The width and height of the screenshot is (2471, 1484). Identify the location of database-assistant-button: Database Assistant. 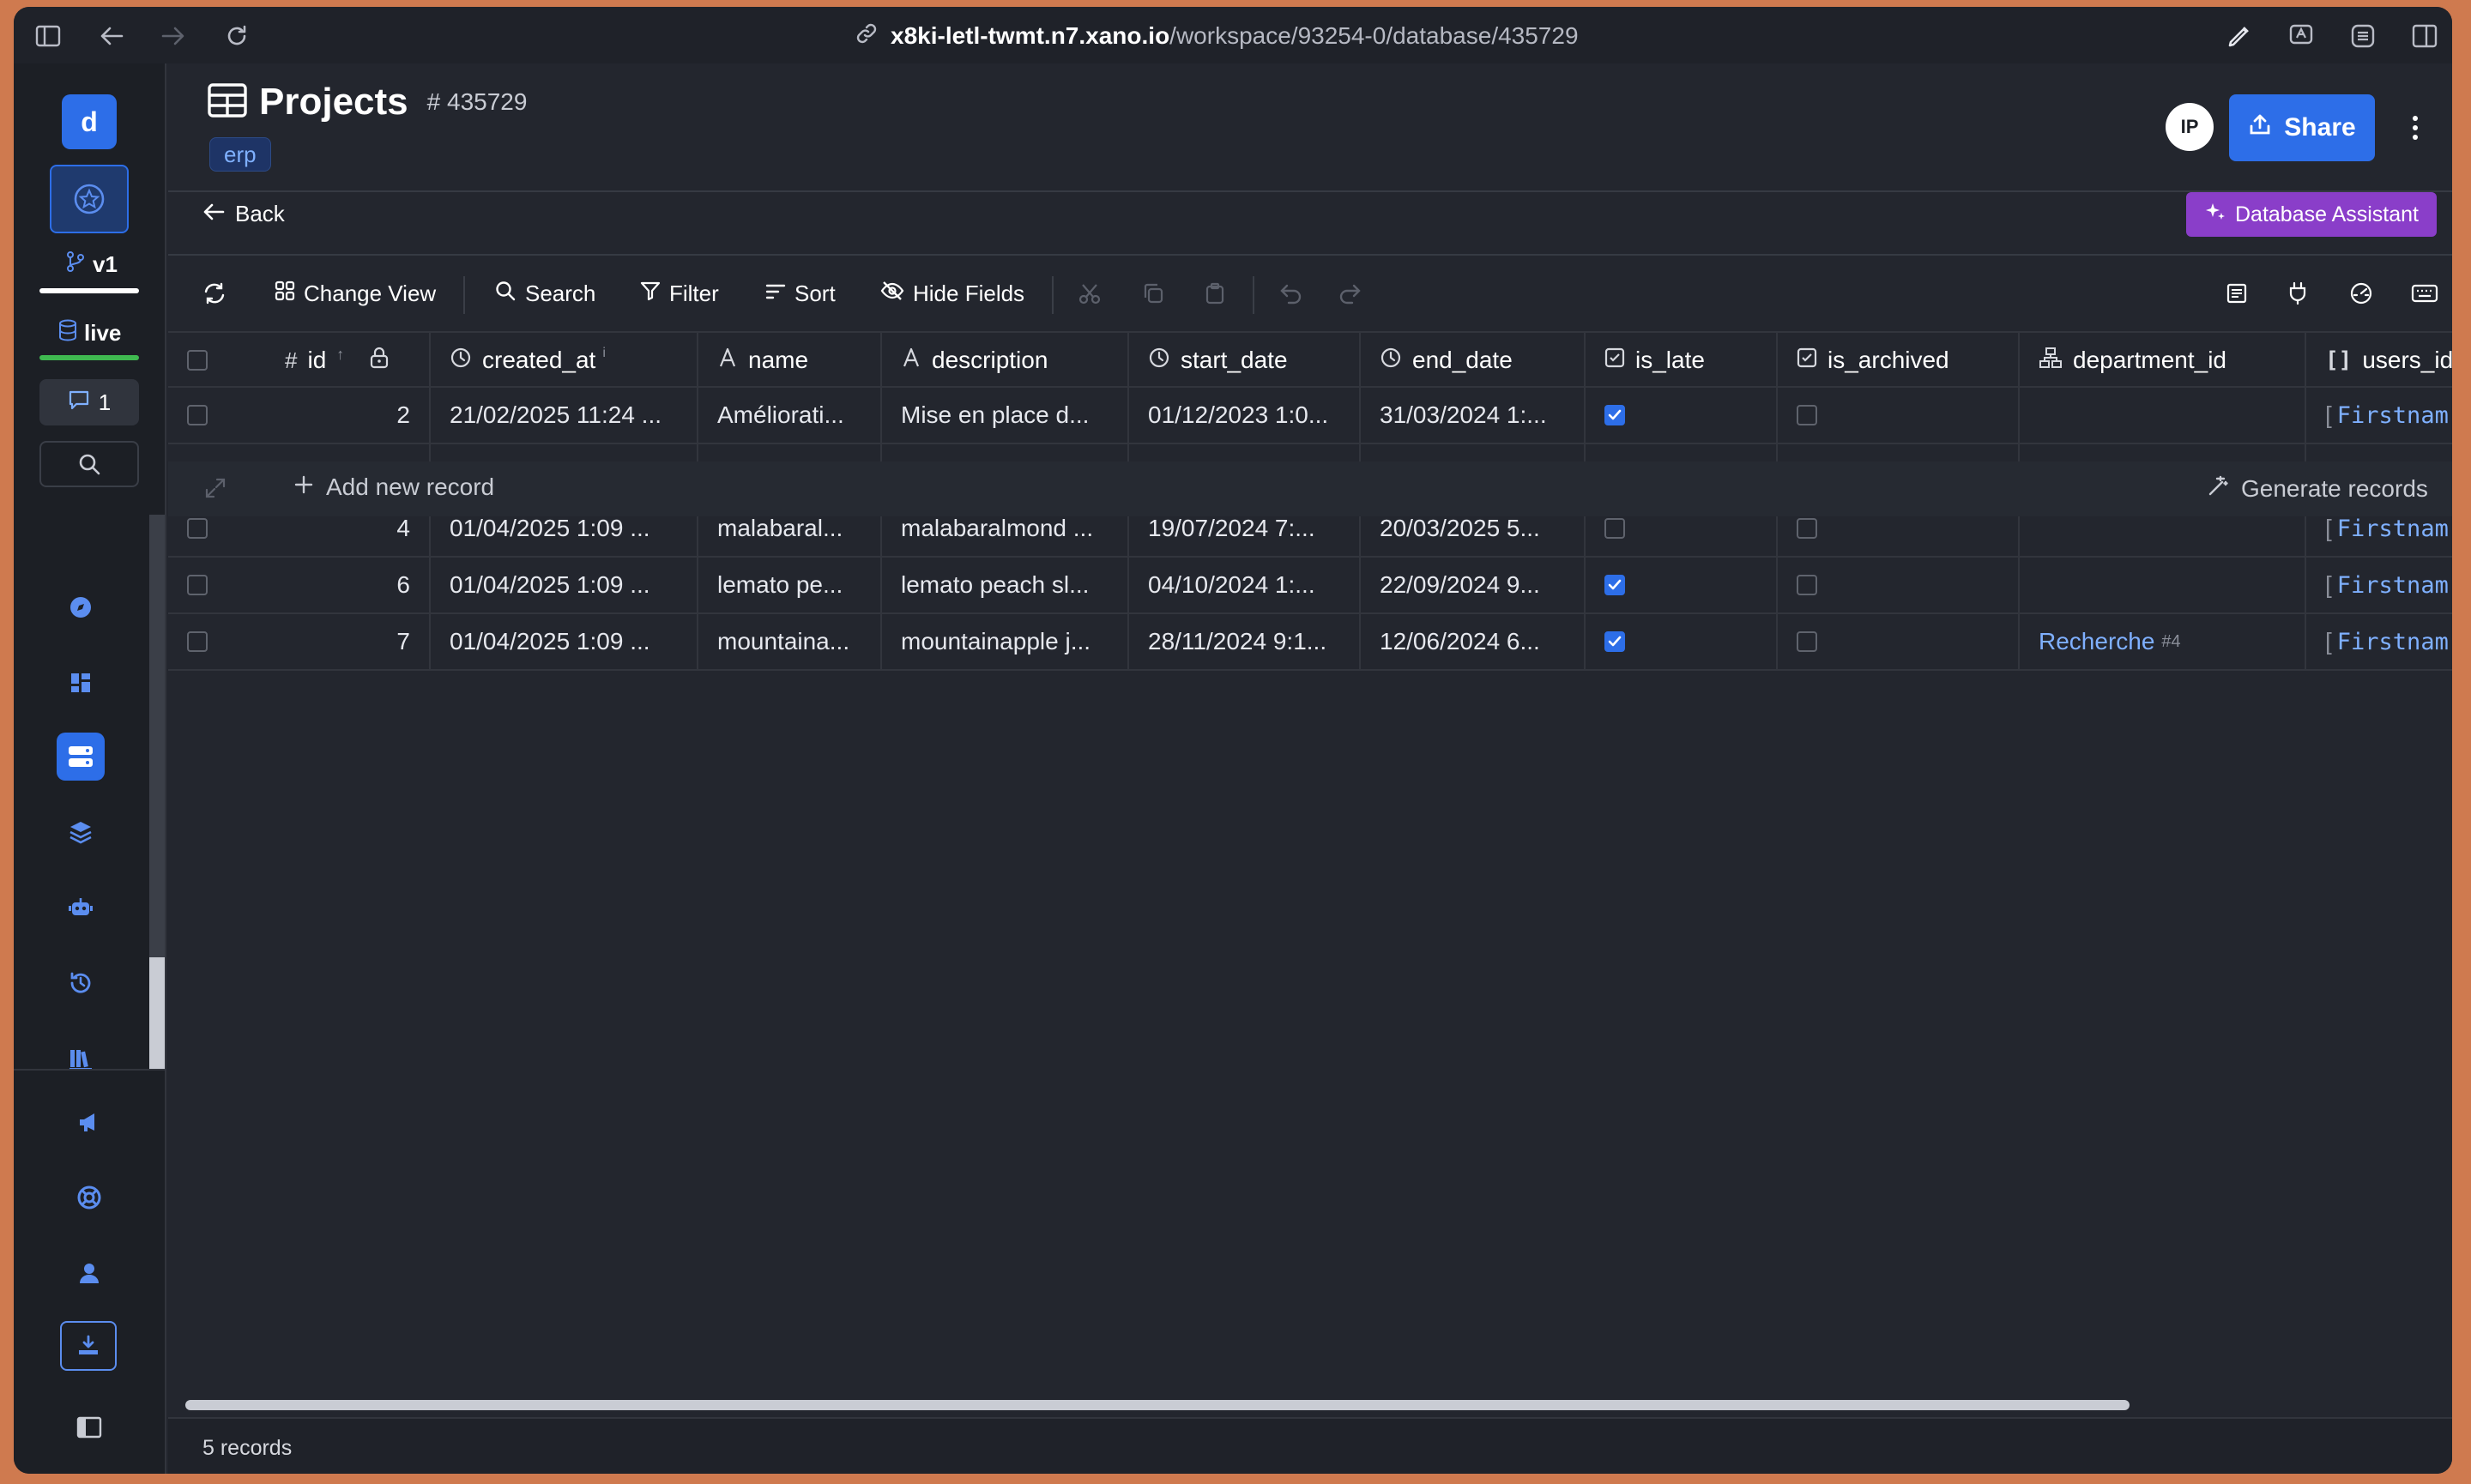
(2311, 214).